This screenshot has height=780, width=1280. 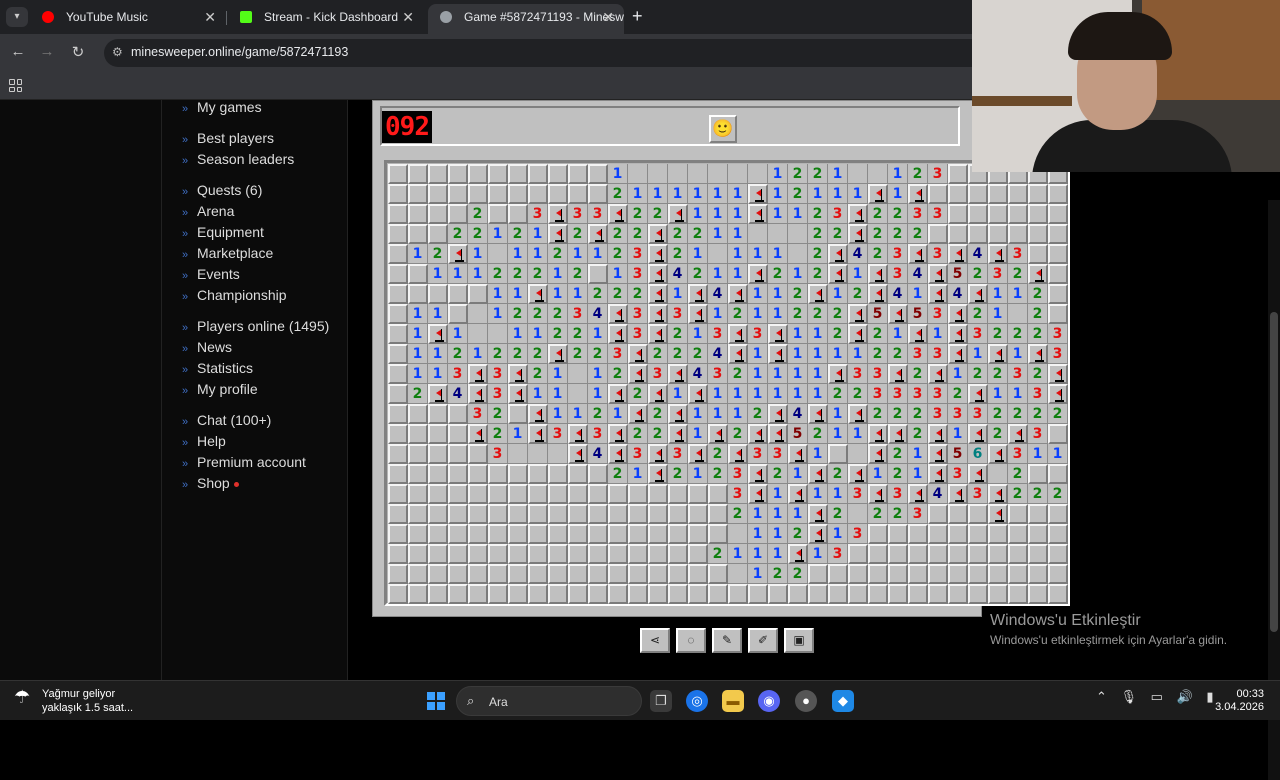 I want to click on scrollbar-thumb, so click(x=1274, y=472).